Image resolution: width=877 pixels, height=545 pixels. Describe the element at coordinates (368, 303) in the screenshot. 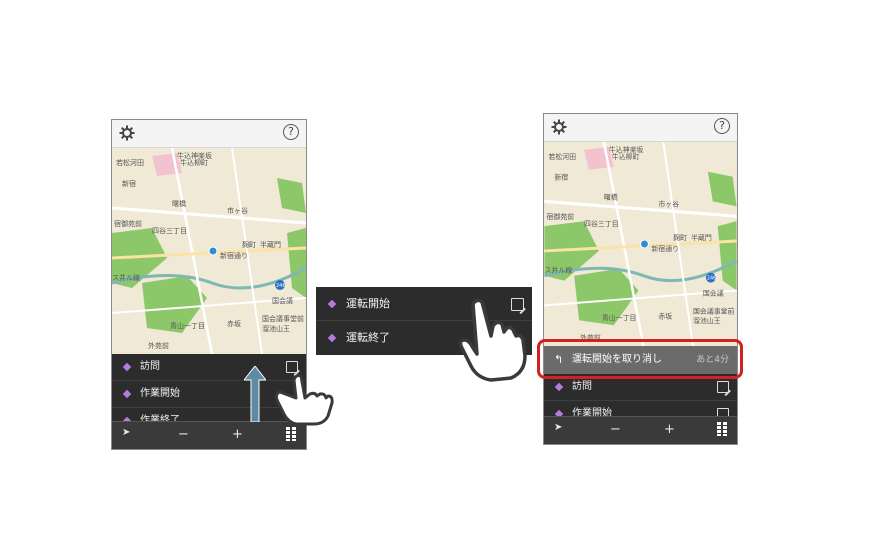

I see `menu-item-label: 運転開始` at that location.